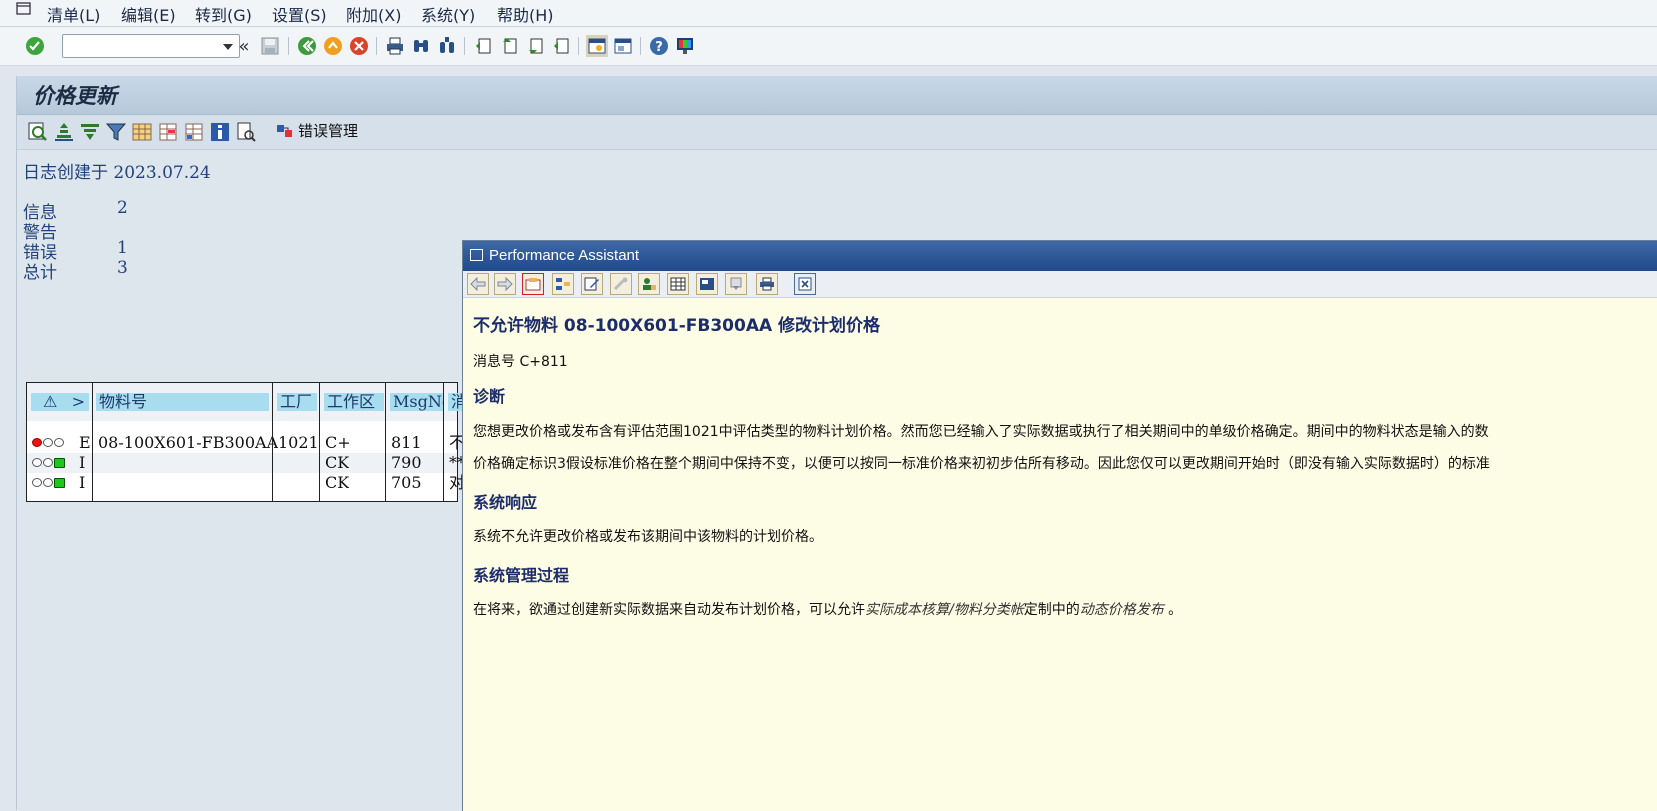  What do you see at coordinates (142, 132) in the screenshot?
I see `total-icon` at bounding box center [142, 132].